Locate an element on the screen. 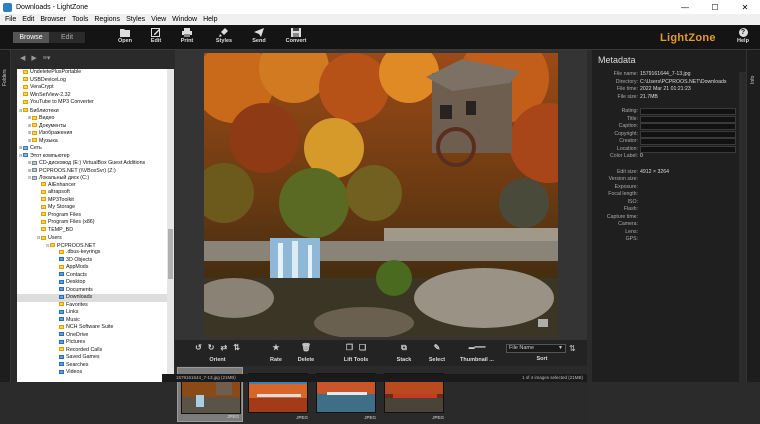 This screenshot has height=424, width=760. flip-vertical-icon: ⇅ is located at coordinates (236, 347).